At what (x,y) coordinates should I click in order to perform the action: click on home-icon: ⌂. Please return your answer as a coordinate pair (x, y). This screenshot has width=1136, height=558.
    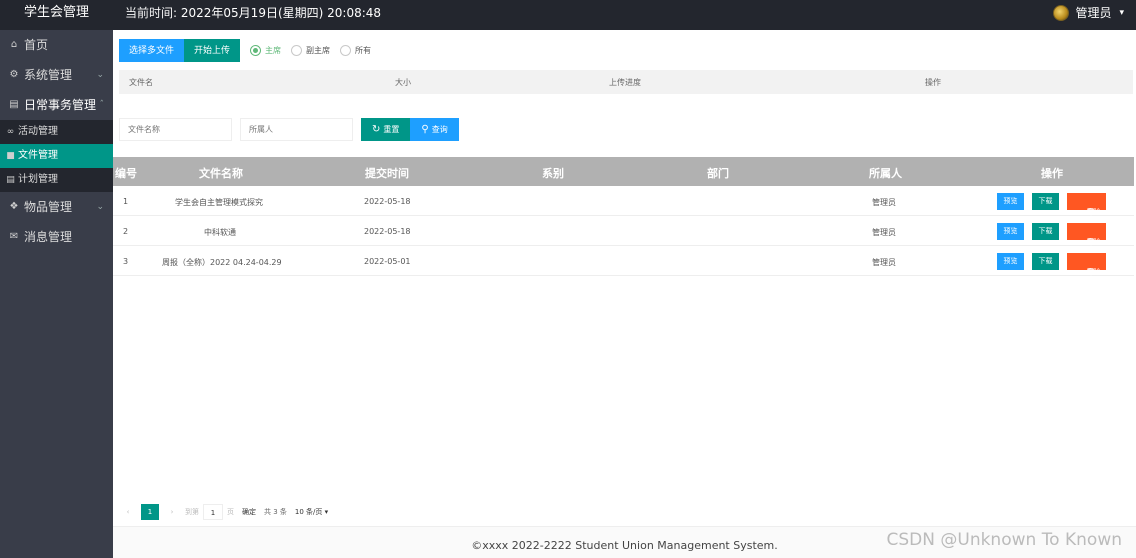
    Looking at the image, I should click on (14, 44).